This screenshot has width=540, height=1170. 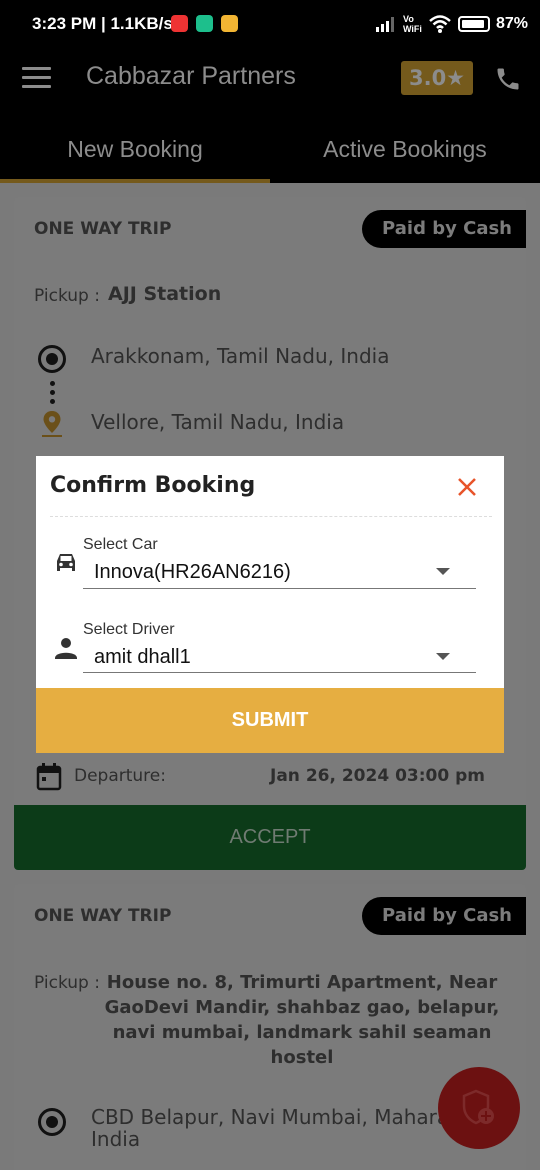 What do you see at coordinates (240, 356) in the screenshot?
I see `origin-location: Arakkonam, Tamil Nadu, India` at bounding box center [240, 356].